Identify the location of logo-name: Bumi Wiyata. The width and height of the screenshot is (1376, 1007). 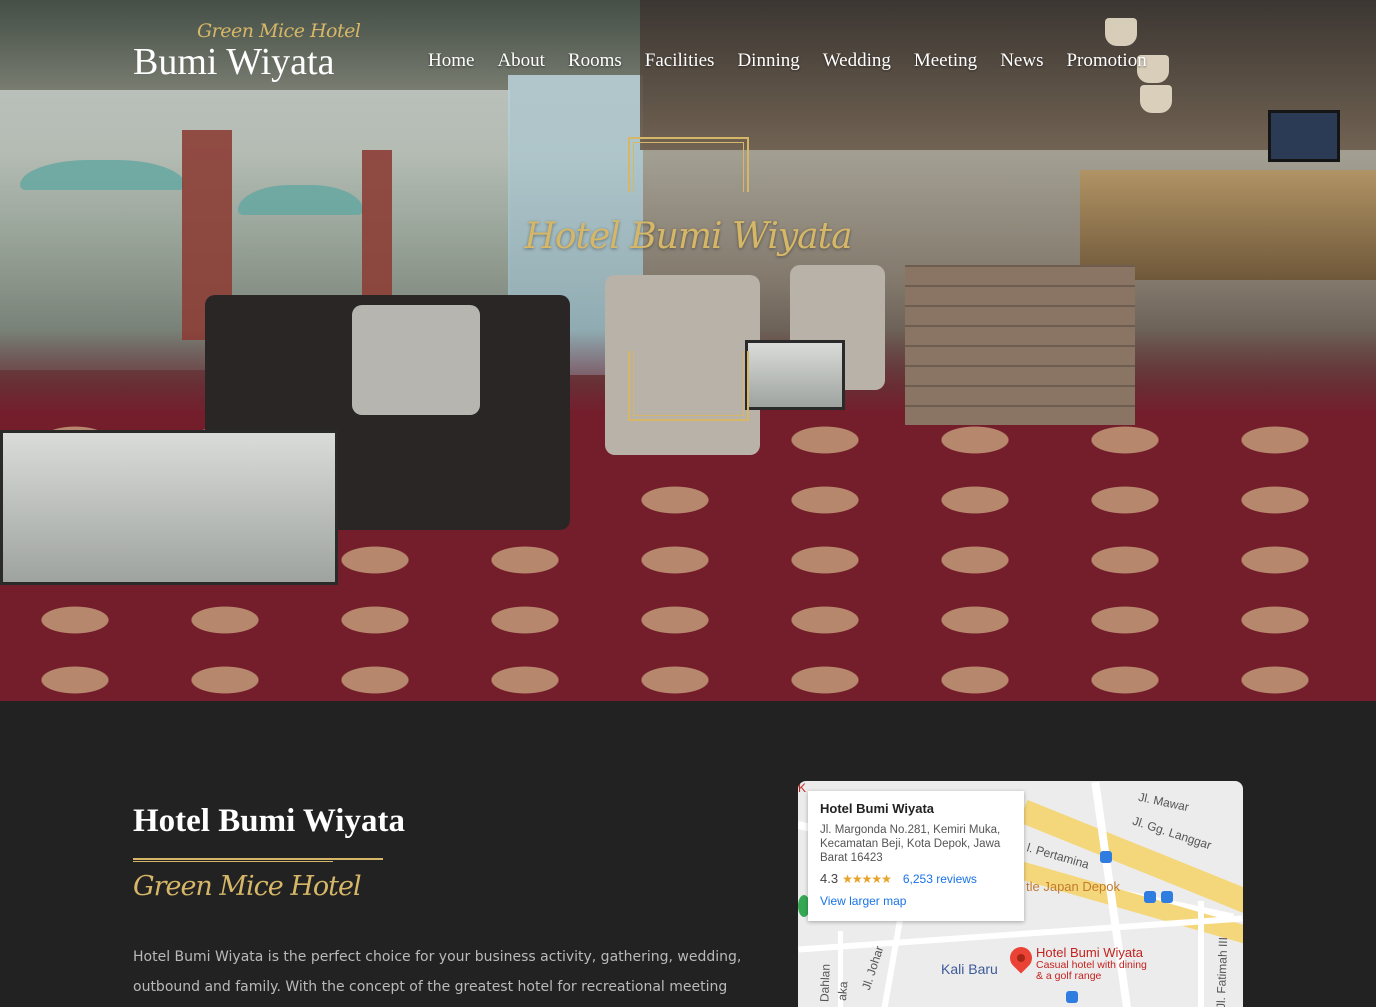
(234, 62).